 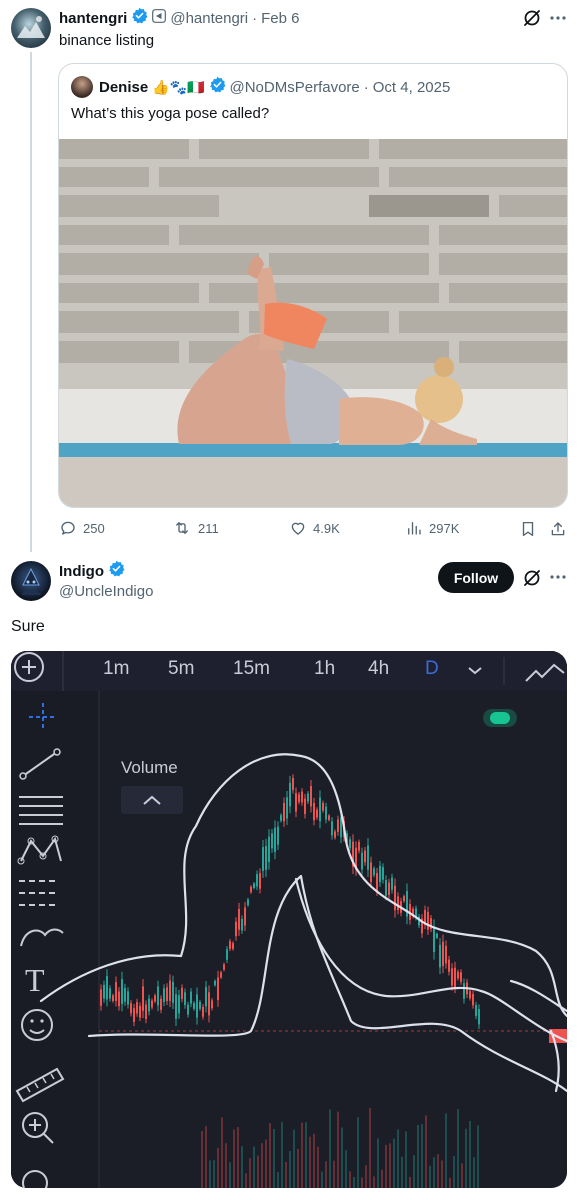 What do you see at coordinates (414, 528) in the screenshot?
I see `views-icon` at bounding box center [414, 528].